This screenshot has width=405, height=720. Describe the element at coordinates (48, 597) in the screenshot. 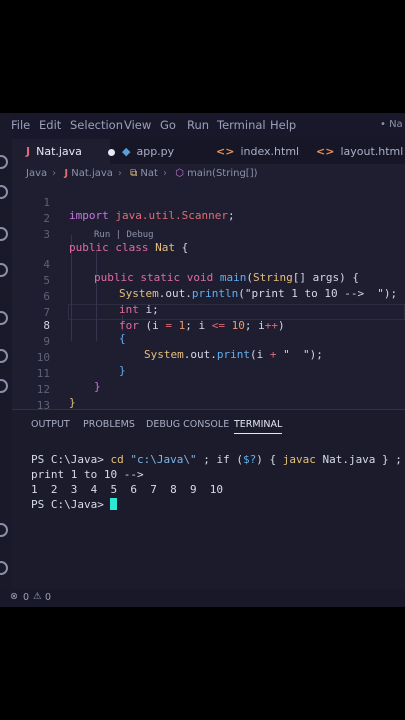

I see `warning-count: 0` at that location.